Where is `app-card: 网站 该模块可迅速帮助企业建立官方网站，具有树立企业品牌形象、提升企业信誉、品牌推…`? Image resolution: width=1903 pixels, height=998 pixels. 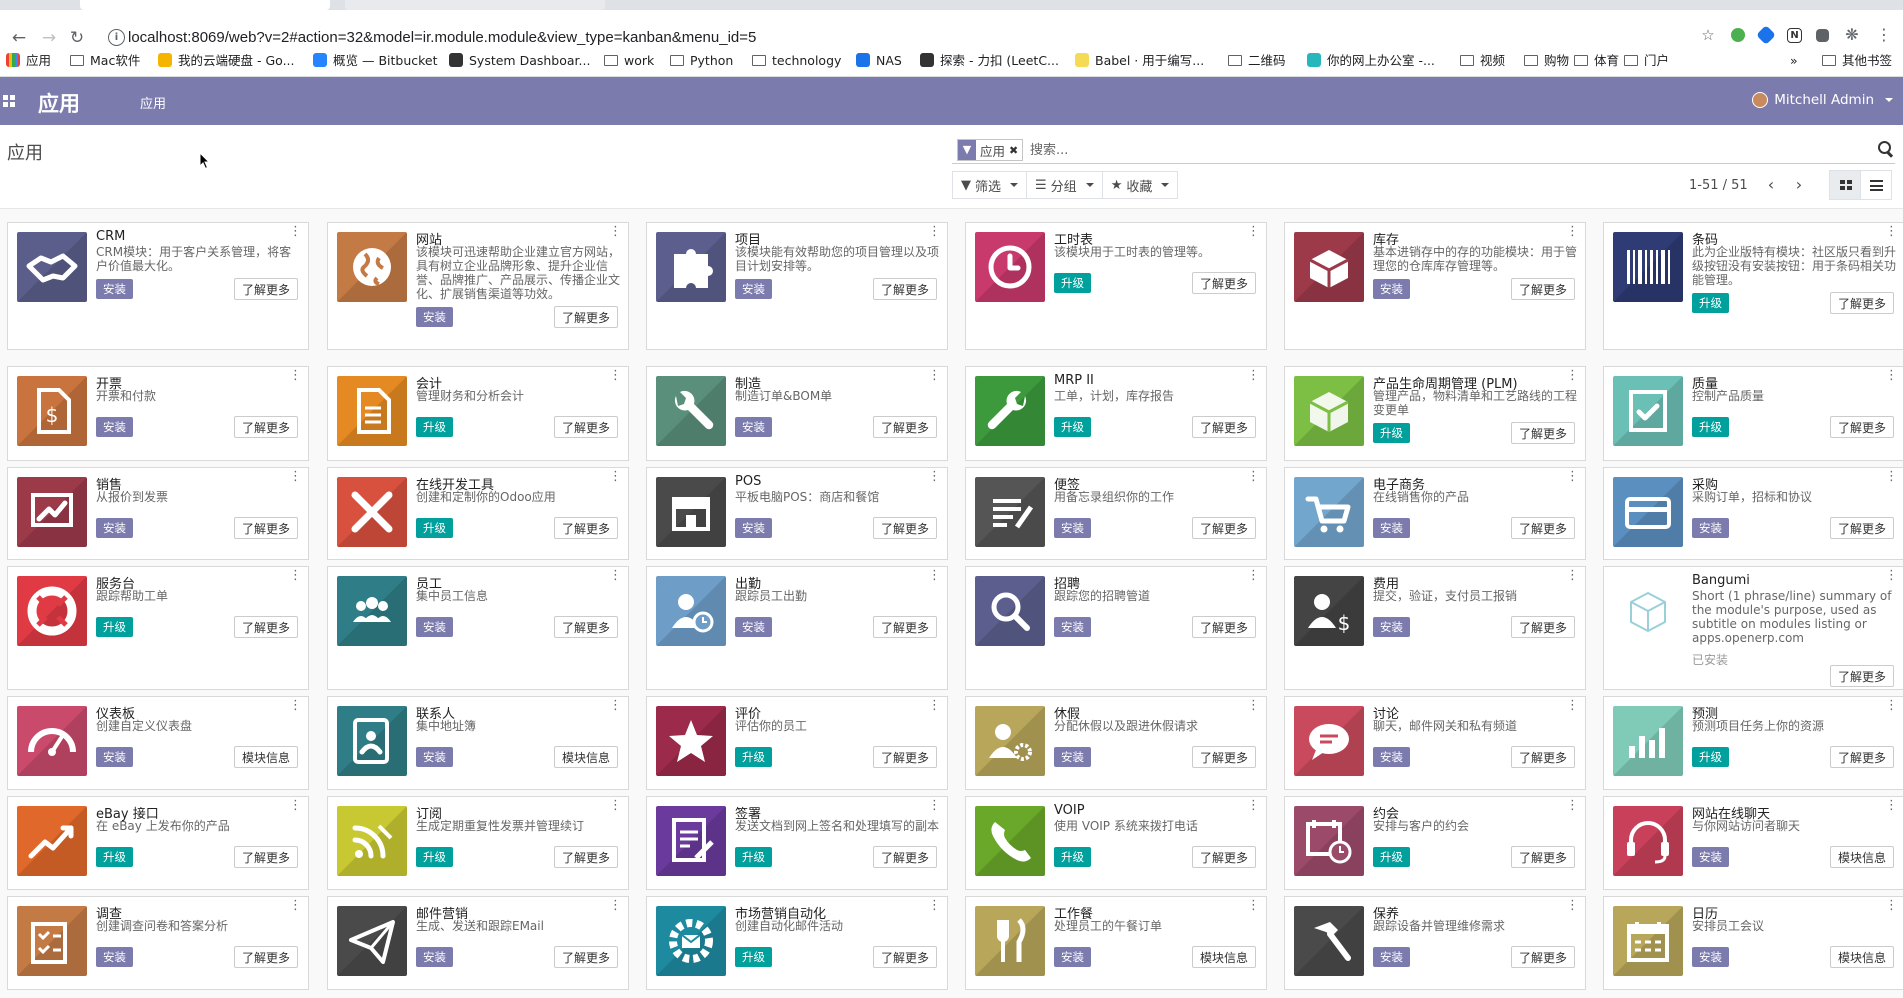
app-card: 网站 该模块可迅速帮助企业建立官方网站，具有树立企业品牌形象、提升企业信誉、品牌推… is located at coordinates (478, 286).